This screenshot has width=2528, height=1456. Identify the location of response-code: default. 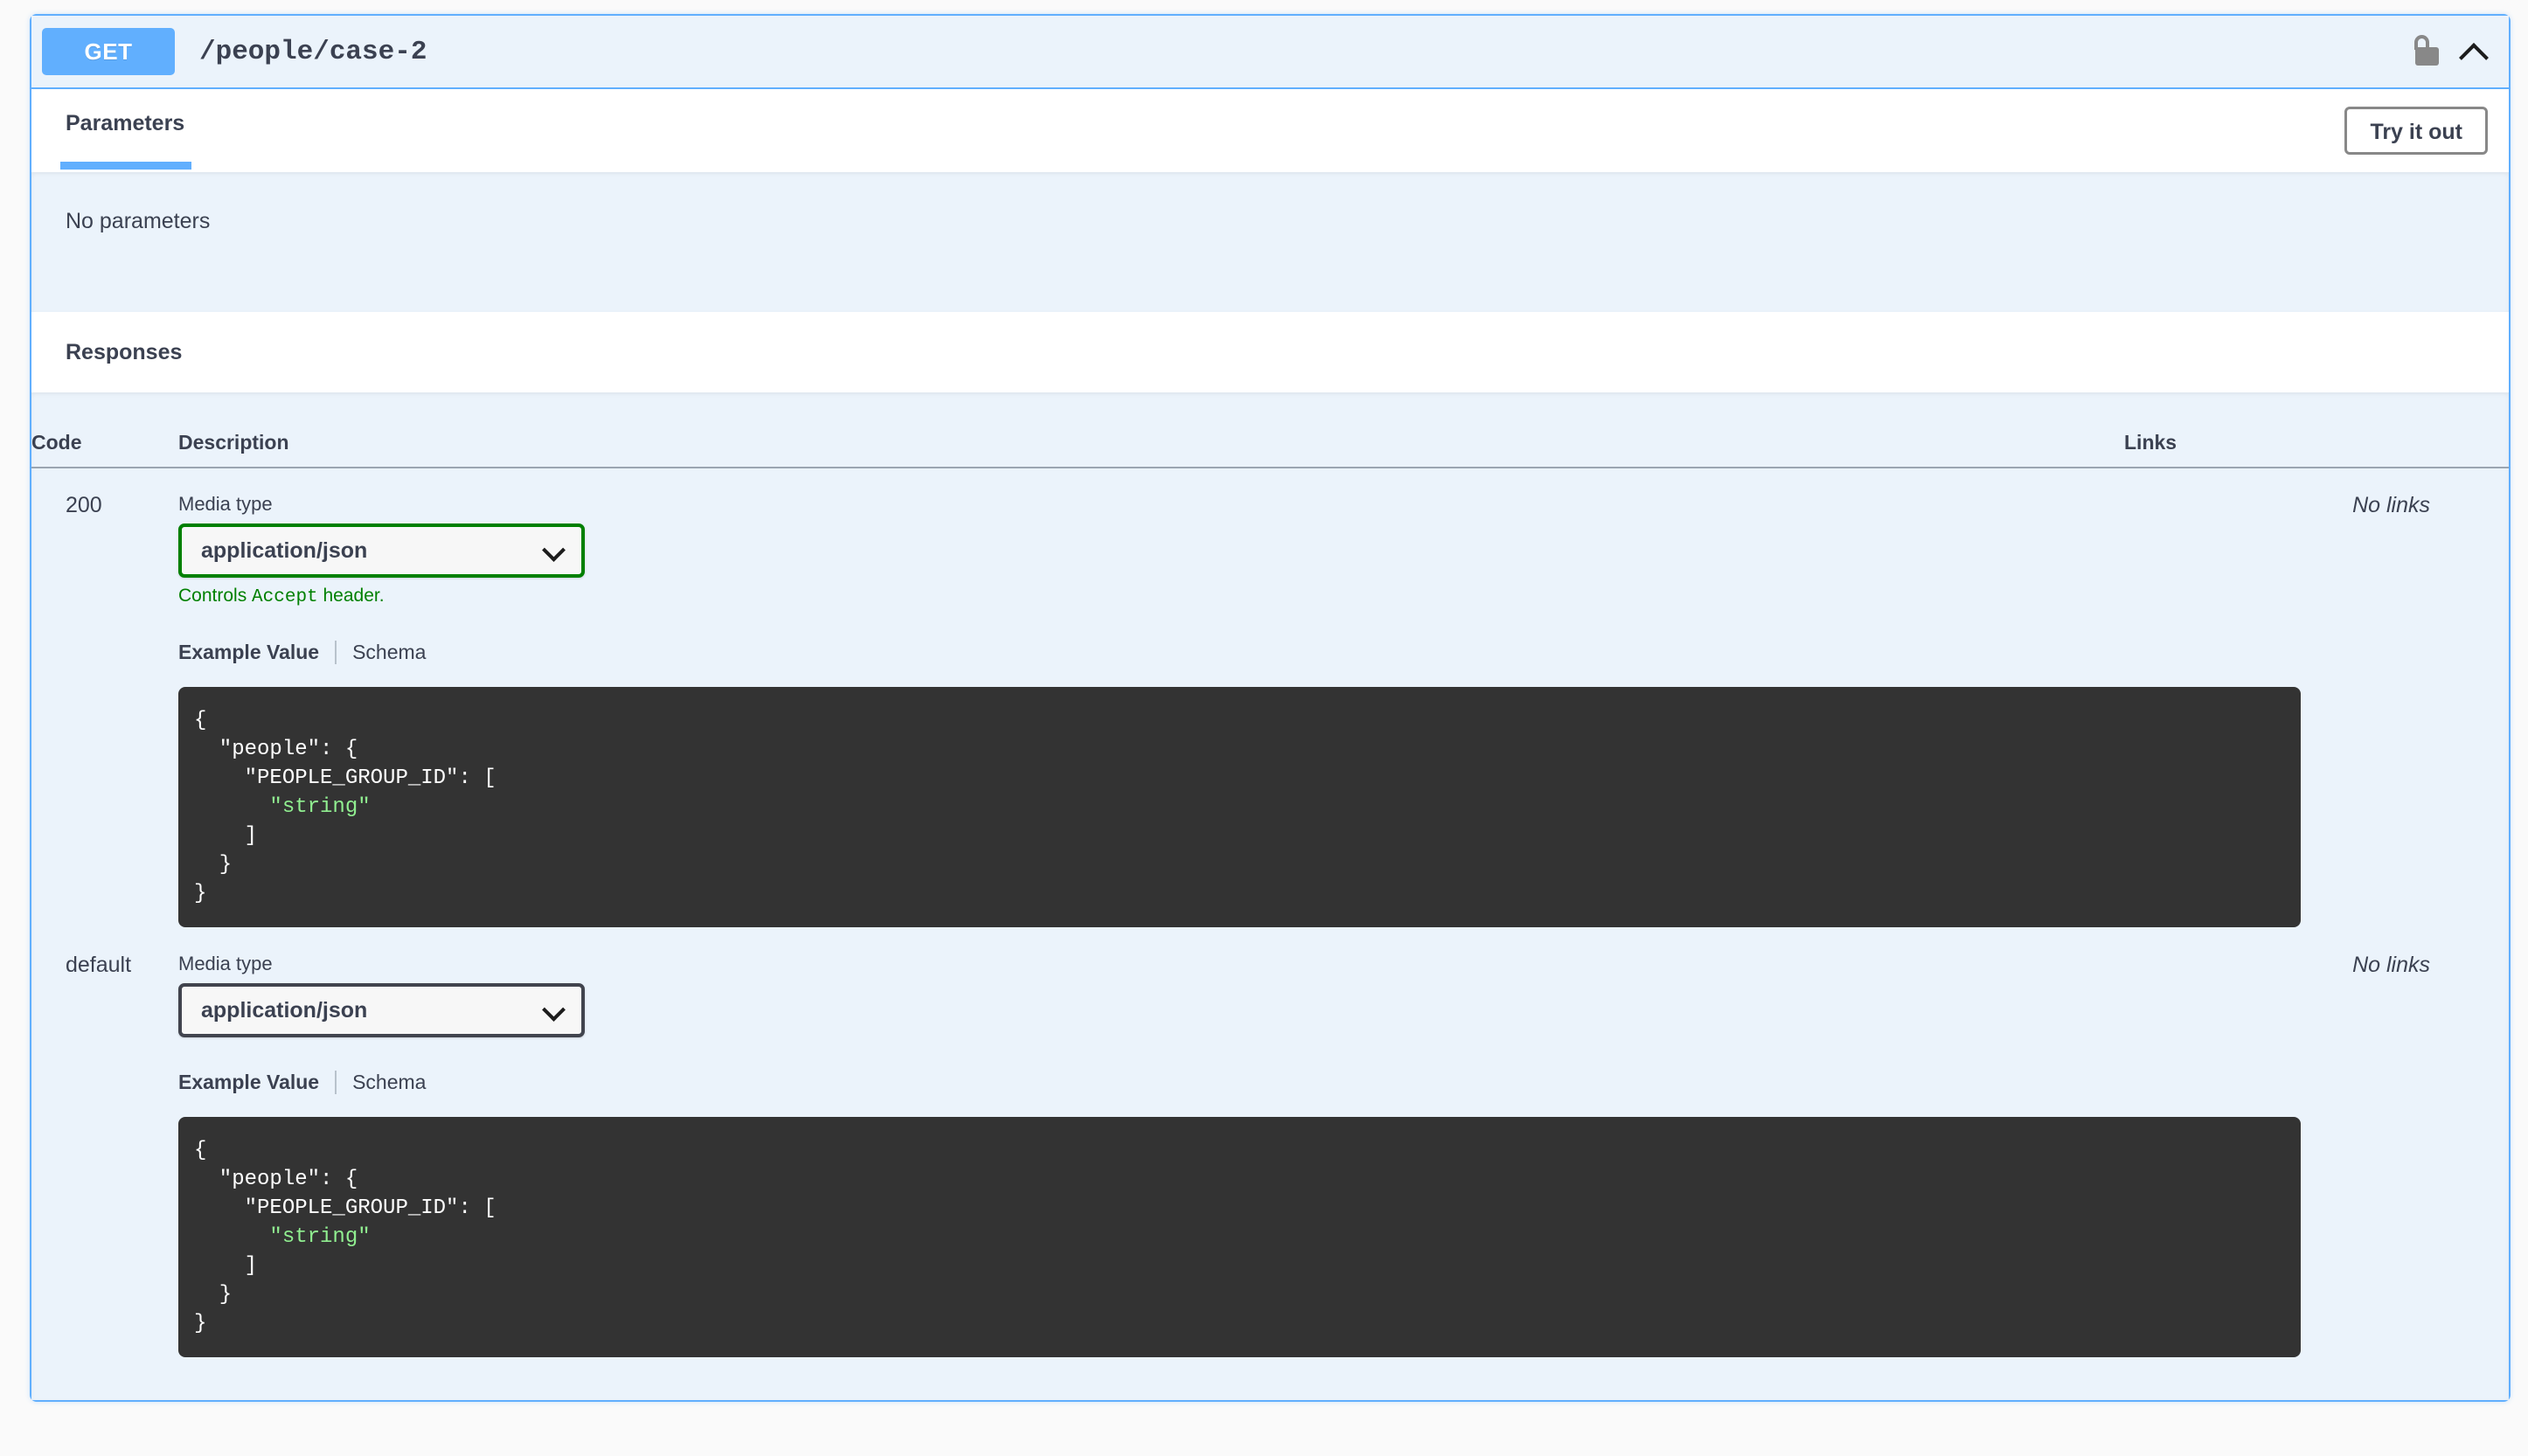
(99, 965).